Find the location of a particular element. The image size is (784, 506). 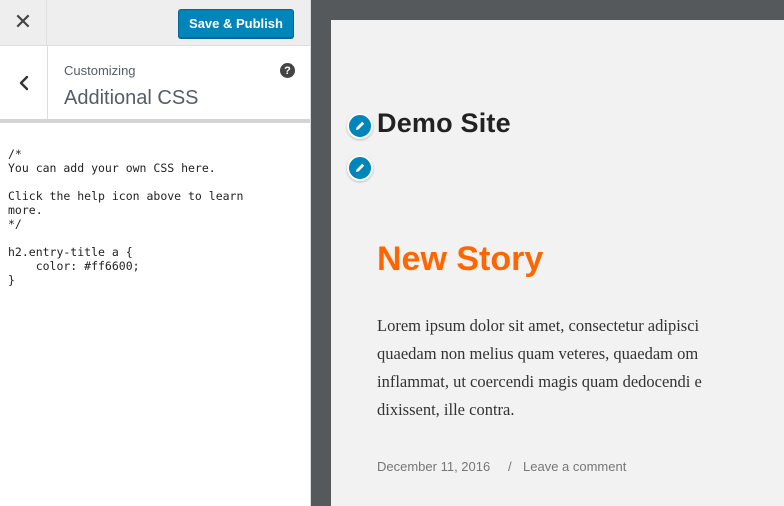

code-line: more. is located at coordinates (25, 210).